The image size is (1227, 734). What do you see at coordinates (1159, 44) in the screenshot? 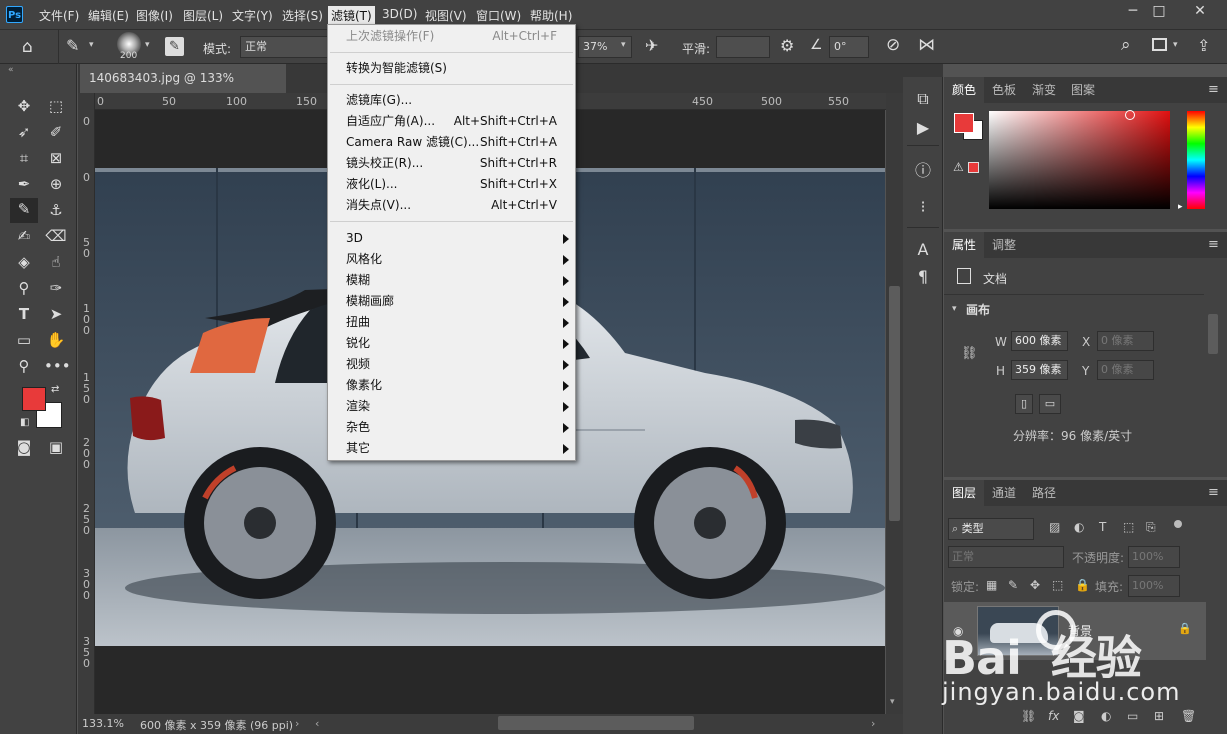
I see `workspace-icon` at bounding box center [1159, 44].